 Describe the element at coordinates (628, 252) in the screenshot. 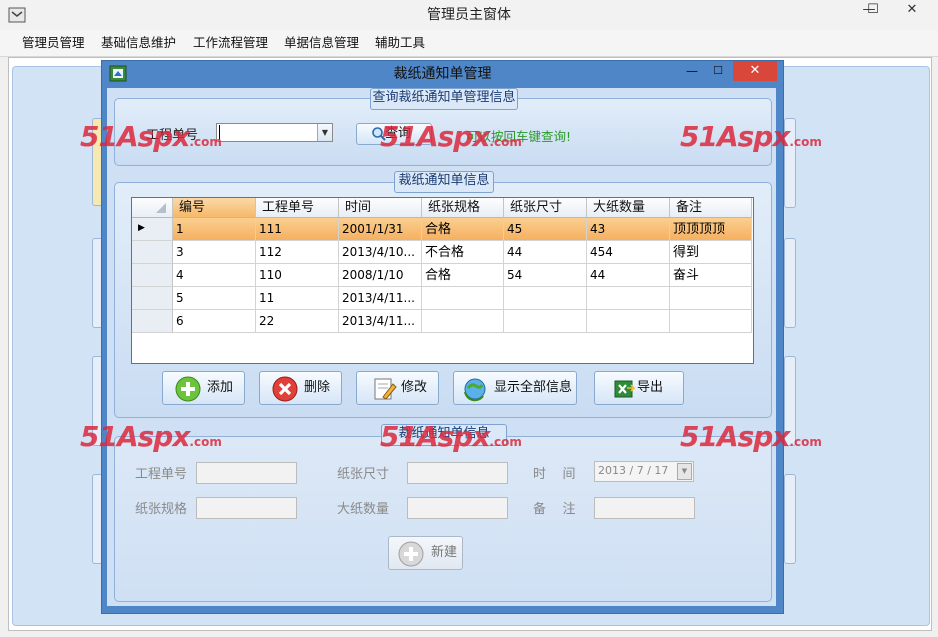

I see `table-cell: 454` at that location.